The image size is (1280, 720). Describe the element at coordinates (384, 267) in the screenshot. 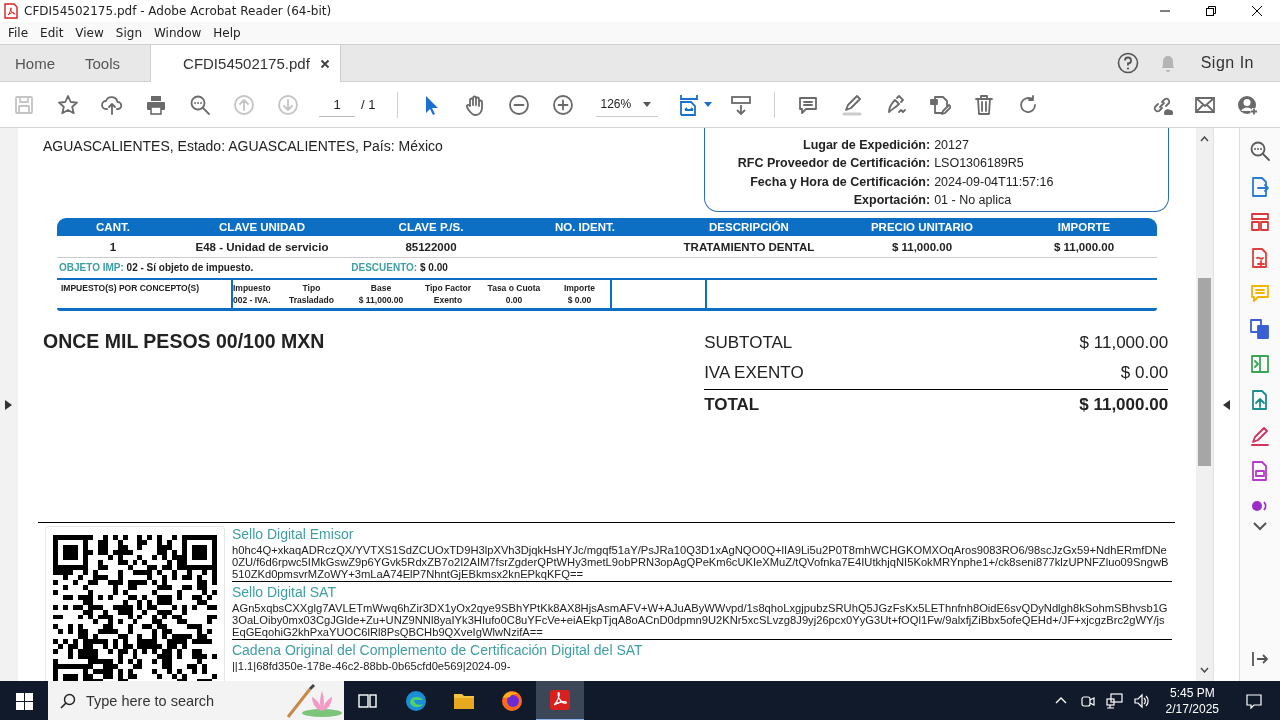

I see `field-label: DESCUENTO:` at that location.